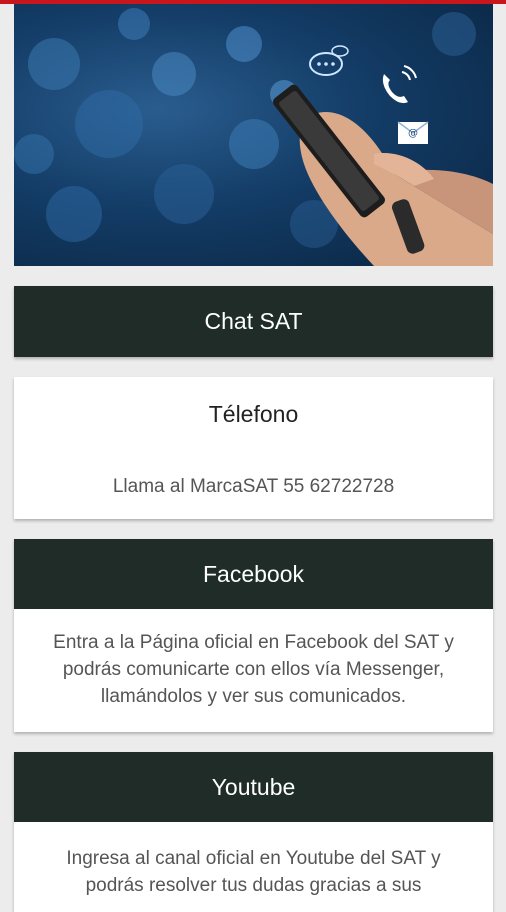  Describe the element at coordinates (253, 787) in the screenshot. I see `youtube-button: Youtube` at that location.